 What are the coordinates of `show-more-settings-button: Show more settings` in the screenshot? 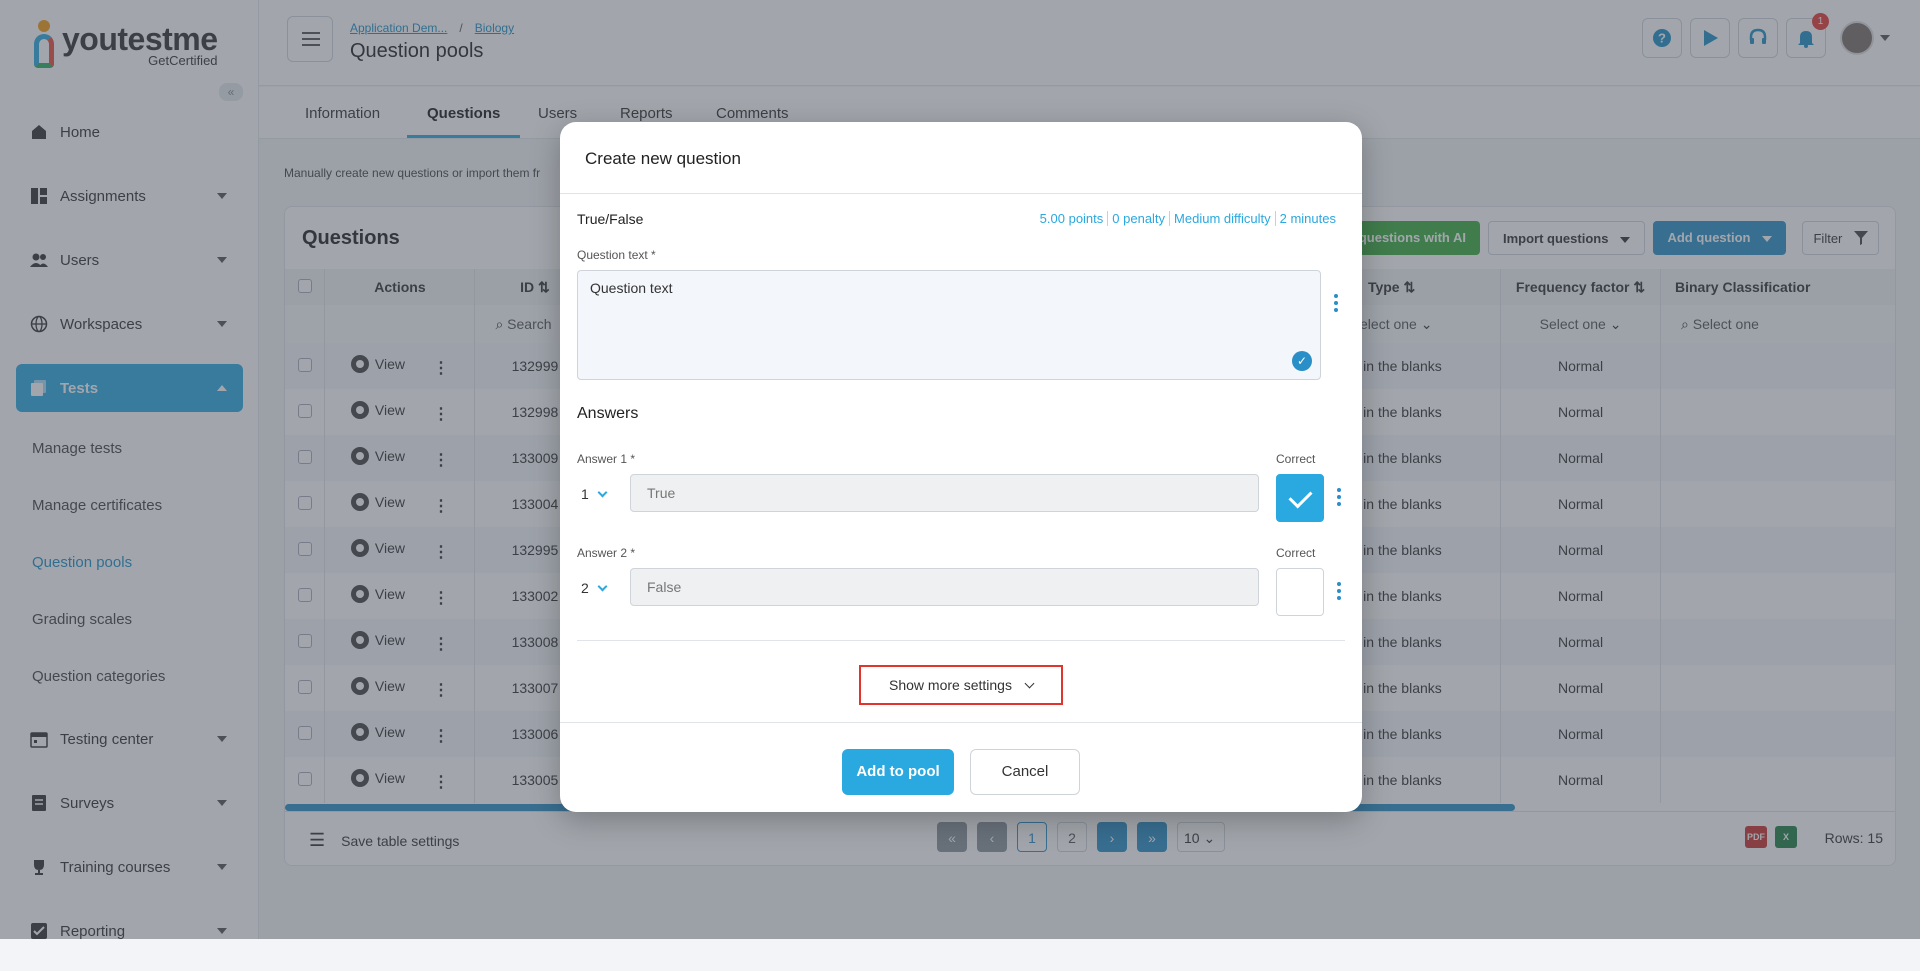 It's located at (961, 685).